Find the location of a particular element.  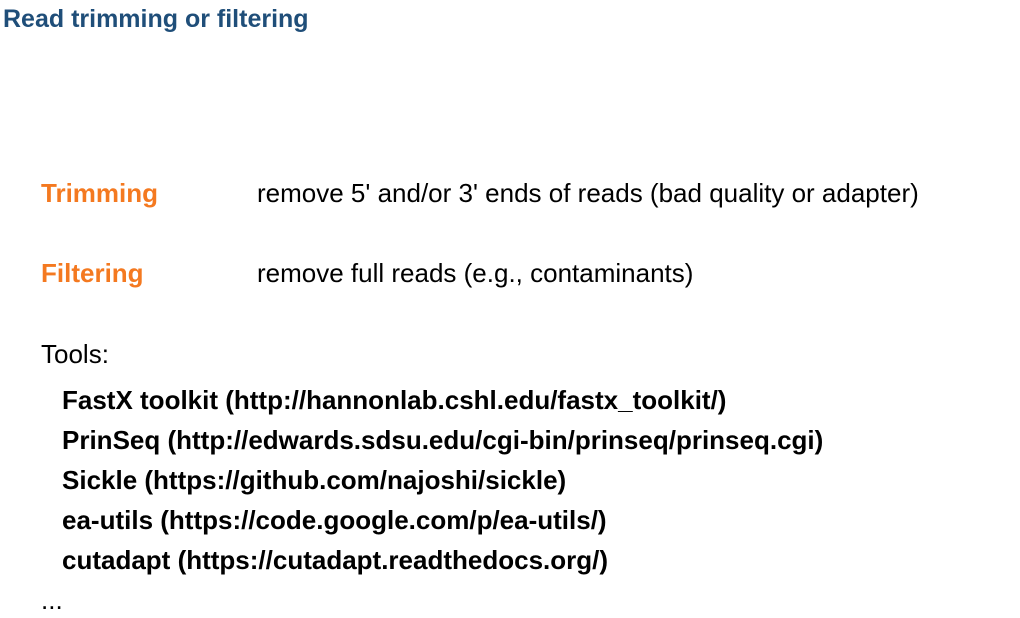

slide-title: Read trimming or filtering is located at coordinates (156, 19).